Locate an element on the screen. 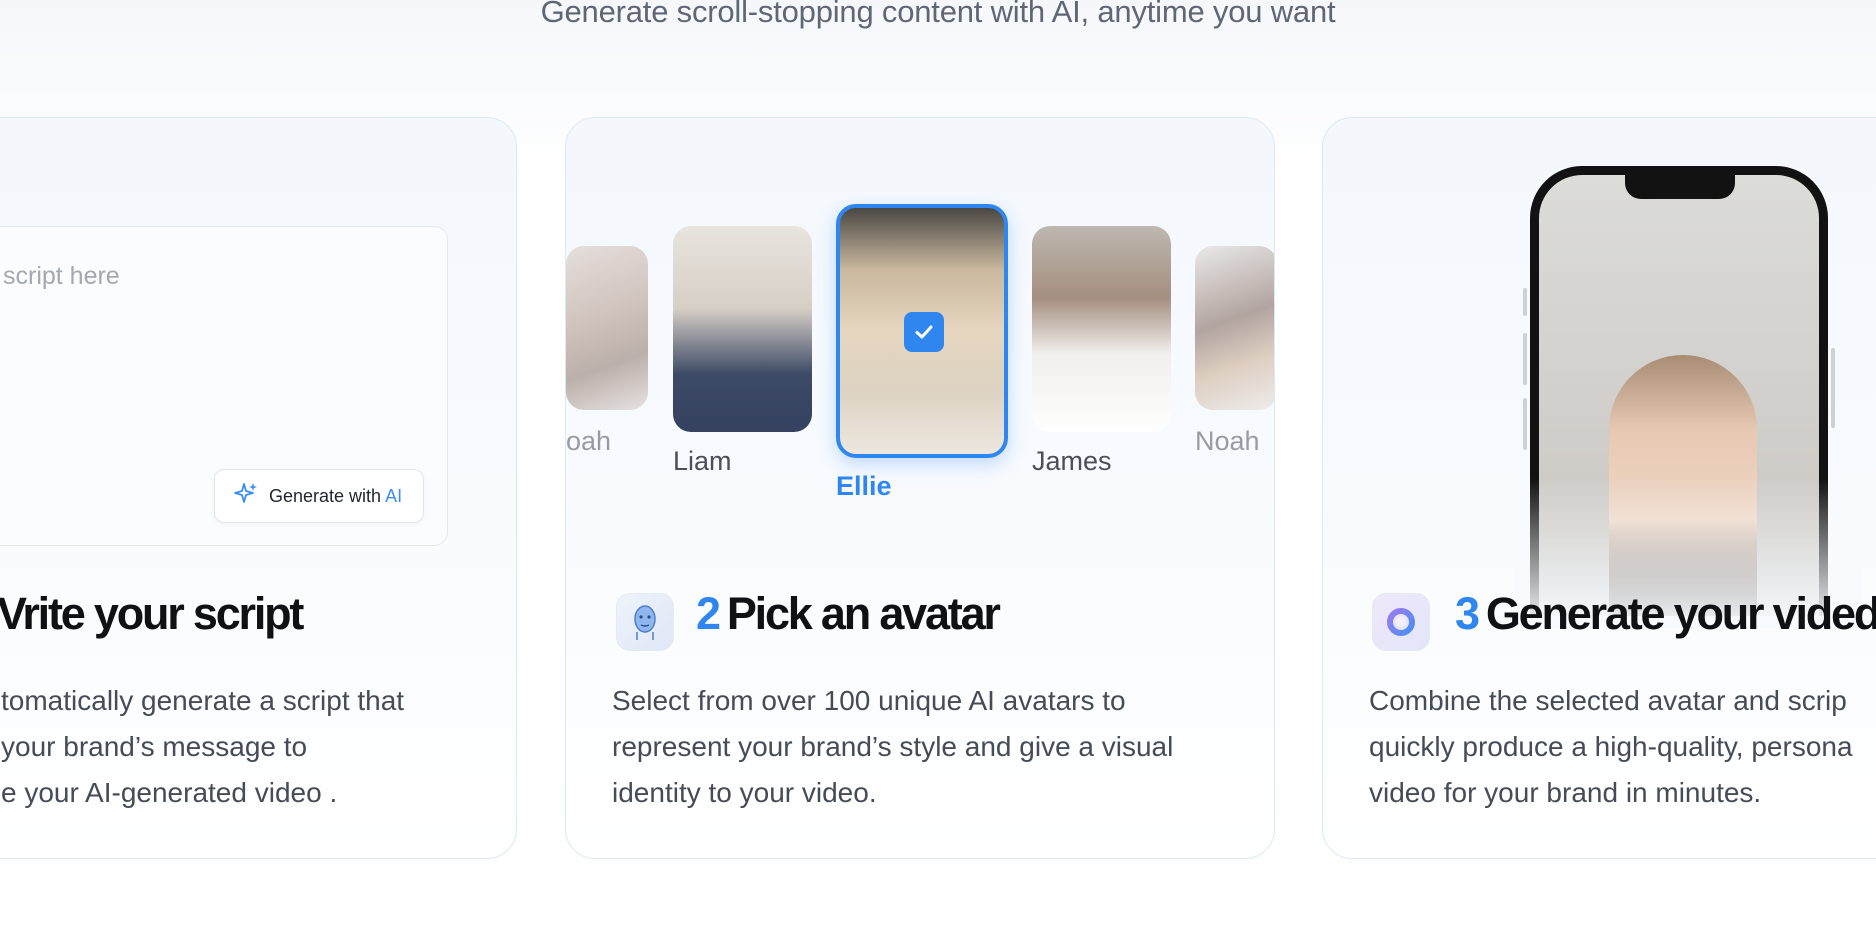 The width and height of the screenshot is (1876, 936). sparkle-icon is located at coordinates (246, 496).